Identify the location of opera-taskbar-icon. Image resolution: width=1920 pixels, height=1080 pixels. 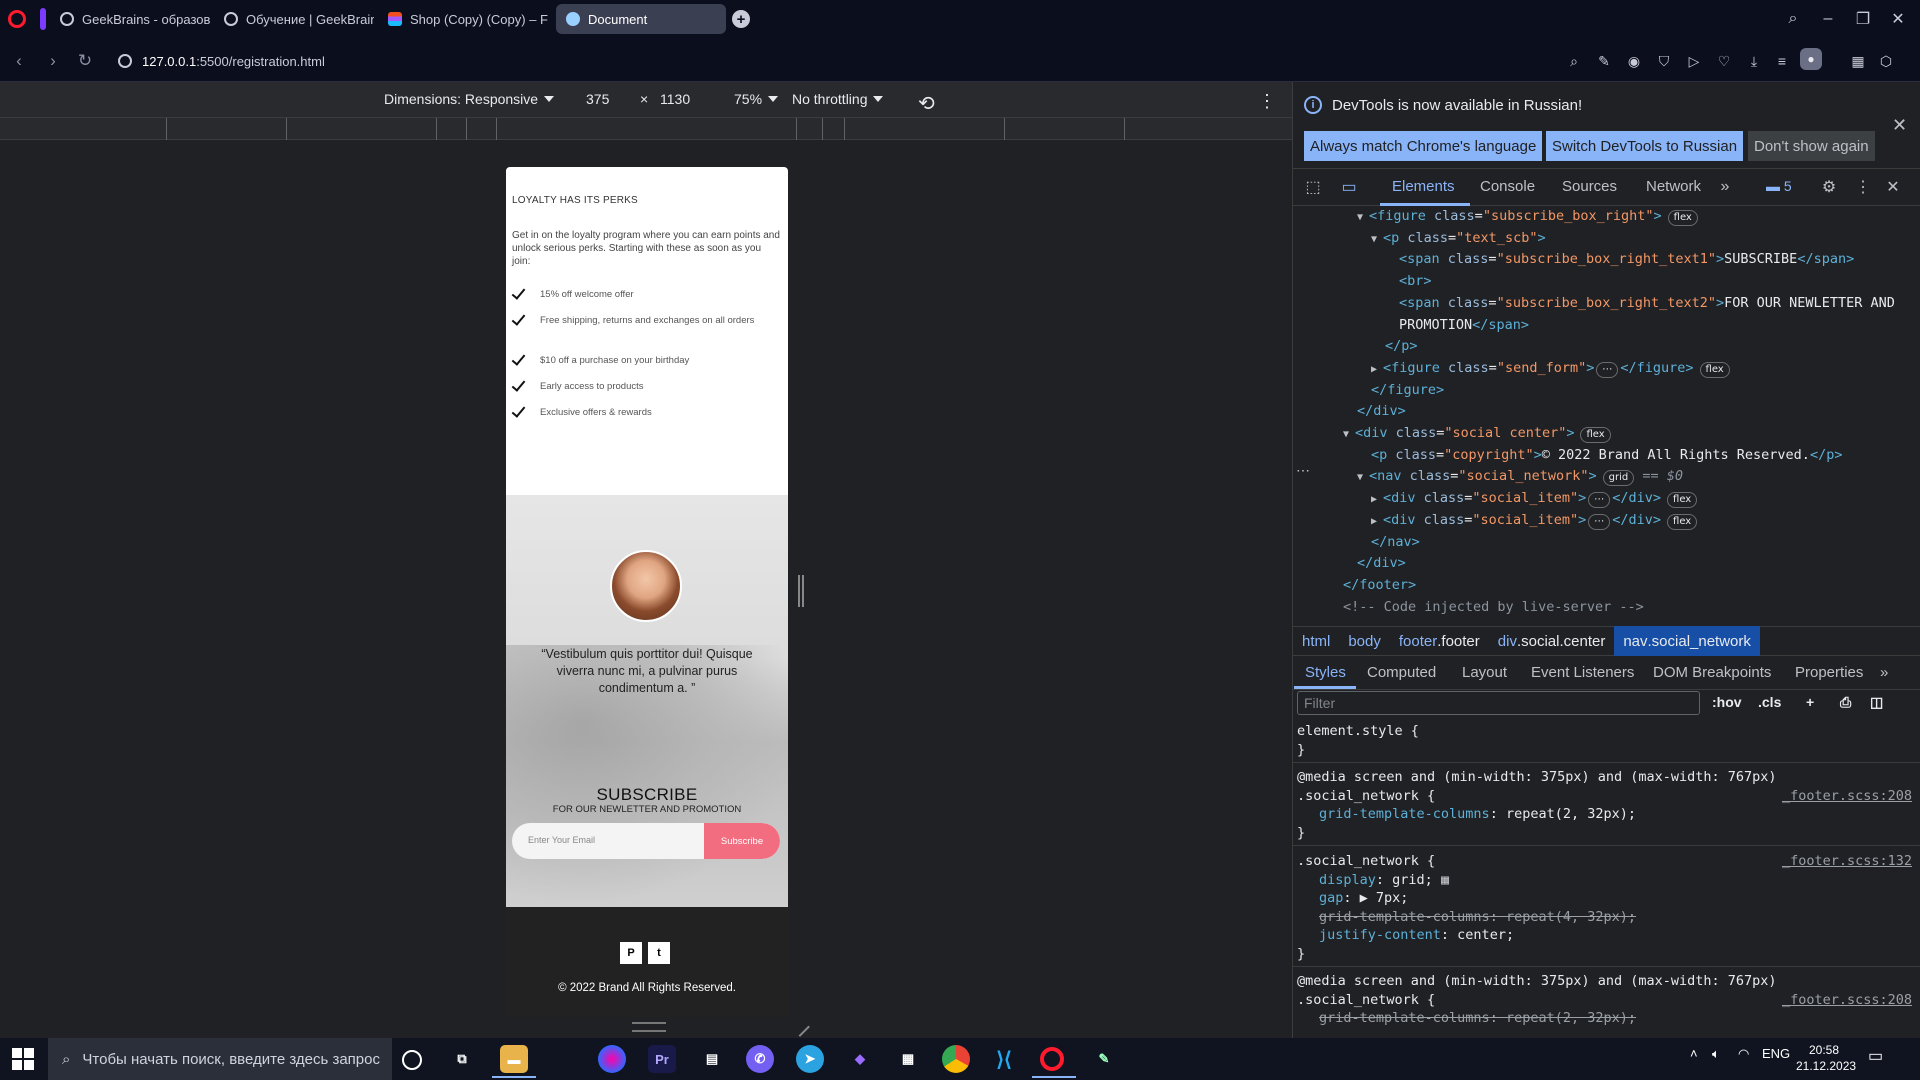
(1052, 1059).